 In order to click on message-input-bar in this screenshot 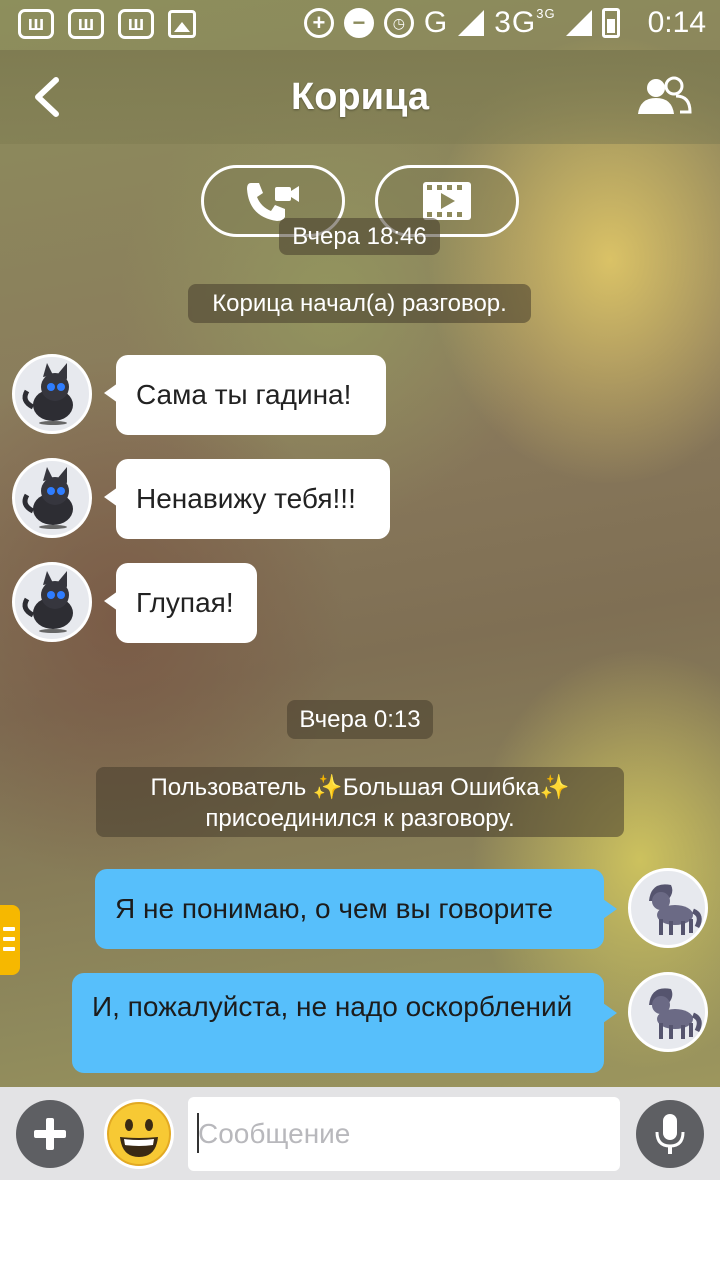, I will do `click(360, 1133)`.